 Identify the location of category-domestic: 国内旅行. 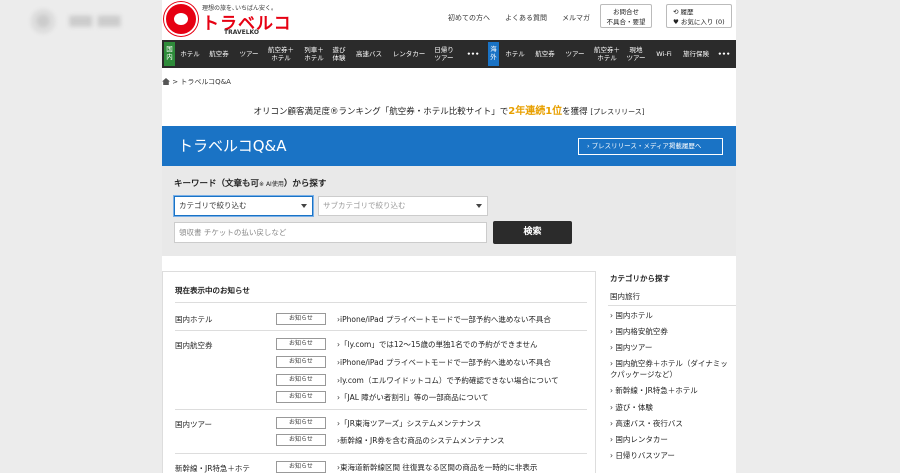
(625, 296).